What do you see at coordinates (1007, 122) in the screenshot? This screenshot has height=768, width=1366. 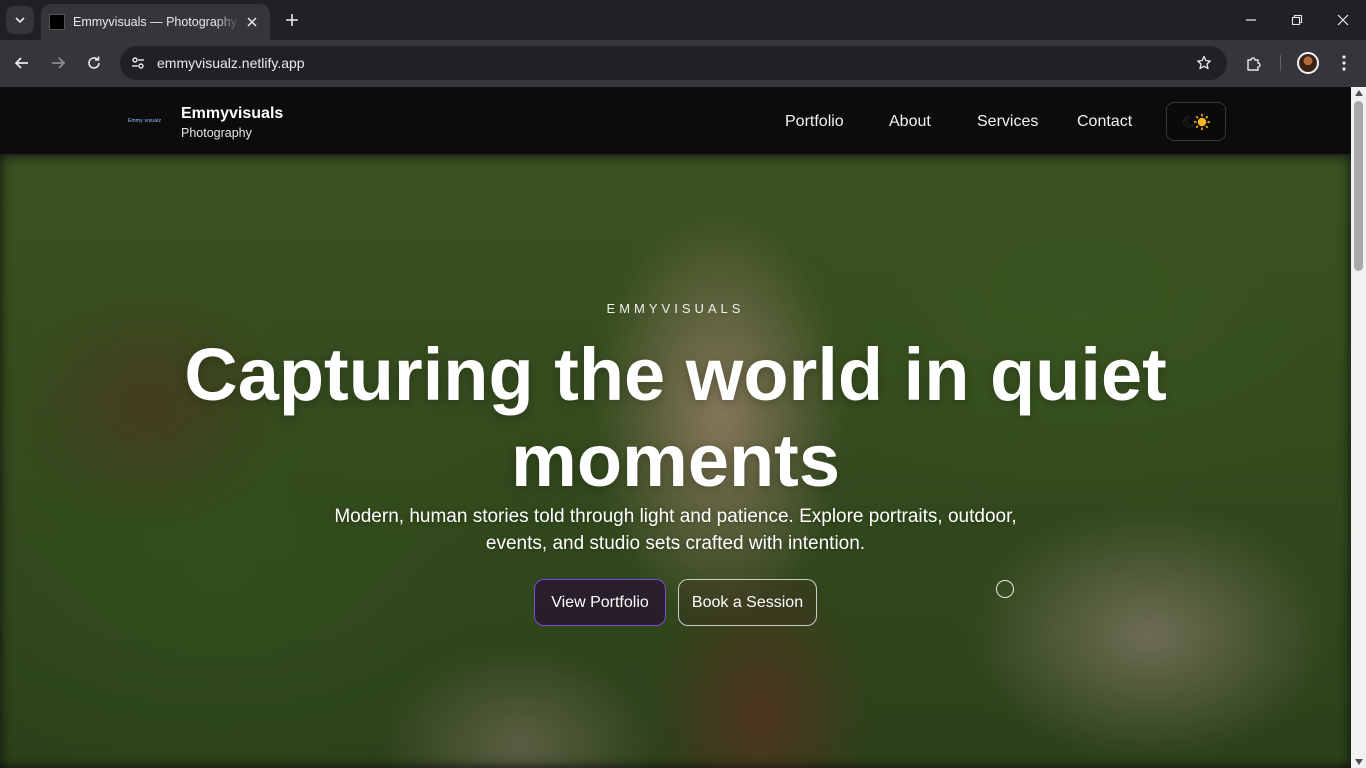 I see `nav-link-services: Services` at bounding box center [1007, 122].